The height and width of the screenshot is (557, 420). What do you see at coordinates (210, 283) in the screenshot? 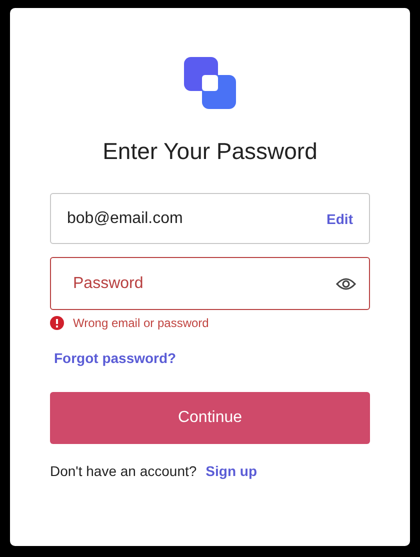
I see `password-field: Password` at bounding box center [210, 283].